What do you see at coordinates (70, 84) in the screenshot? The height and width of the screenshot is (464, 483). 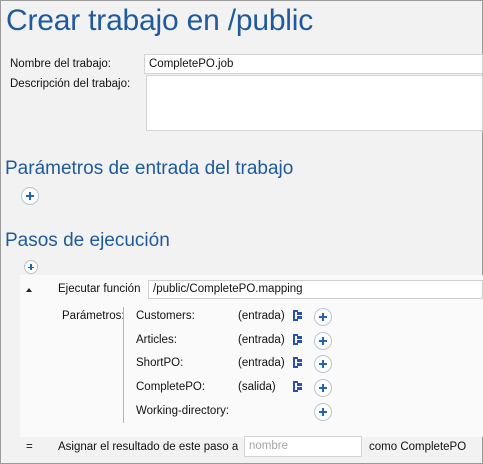 I see `job-description-label: Descripción del trabajo:` at bounding box center [70, 84].